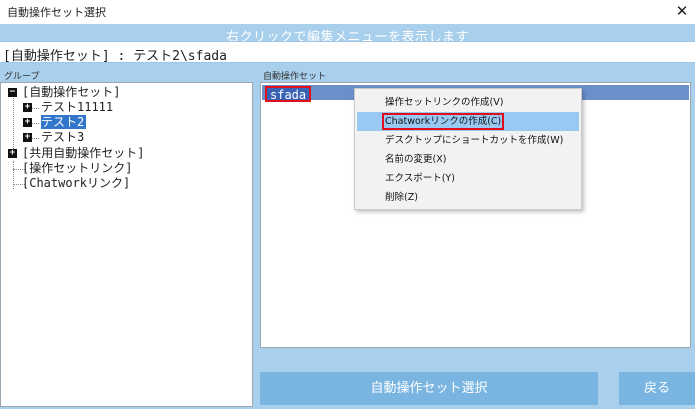 The width and height of the screenshot is (695, 409). Describe the element at coordinates (63, 137) in the screenshot. I see `tree-item-label: テスト3` at that location.